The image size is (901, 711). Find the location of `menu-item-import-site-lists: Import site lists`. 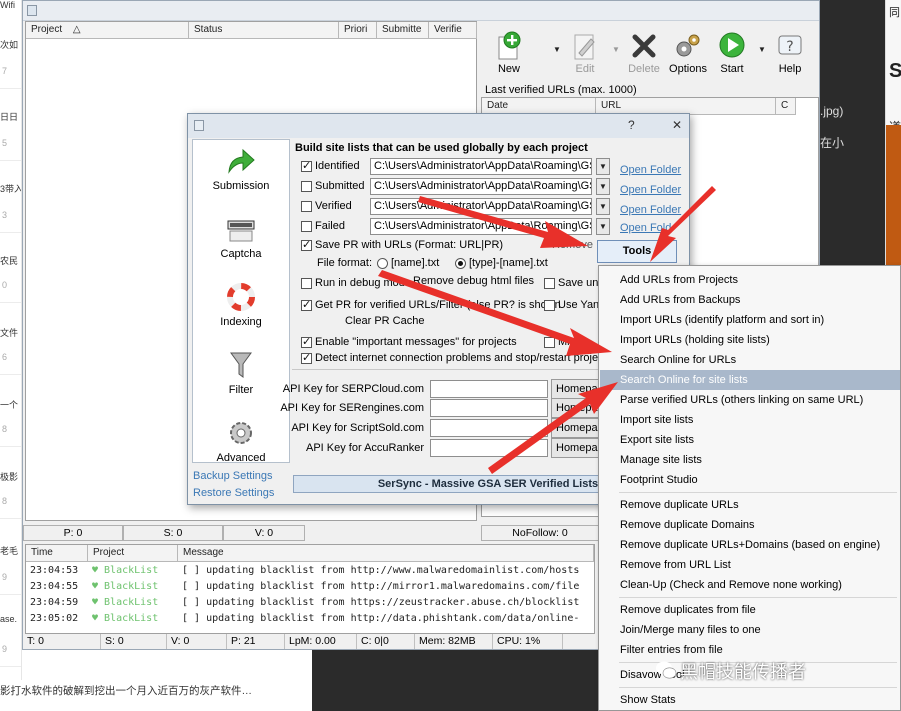

menu-item-import-site-lists: Import site lists is located at coordinates (750, 420).